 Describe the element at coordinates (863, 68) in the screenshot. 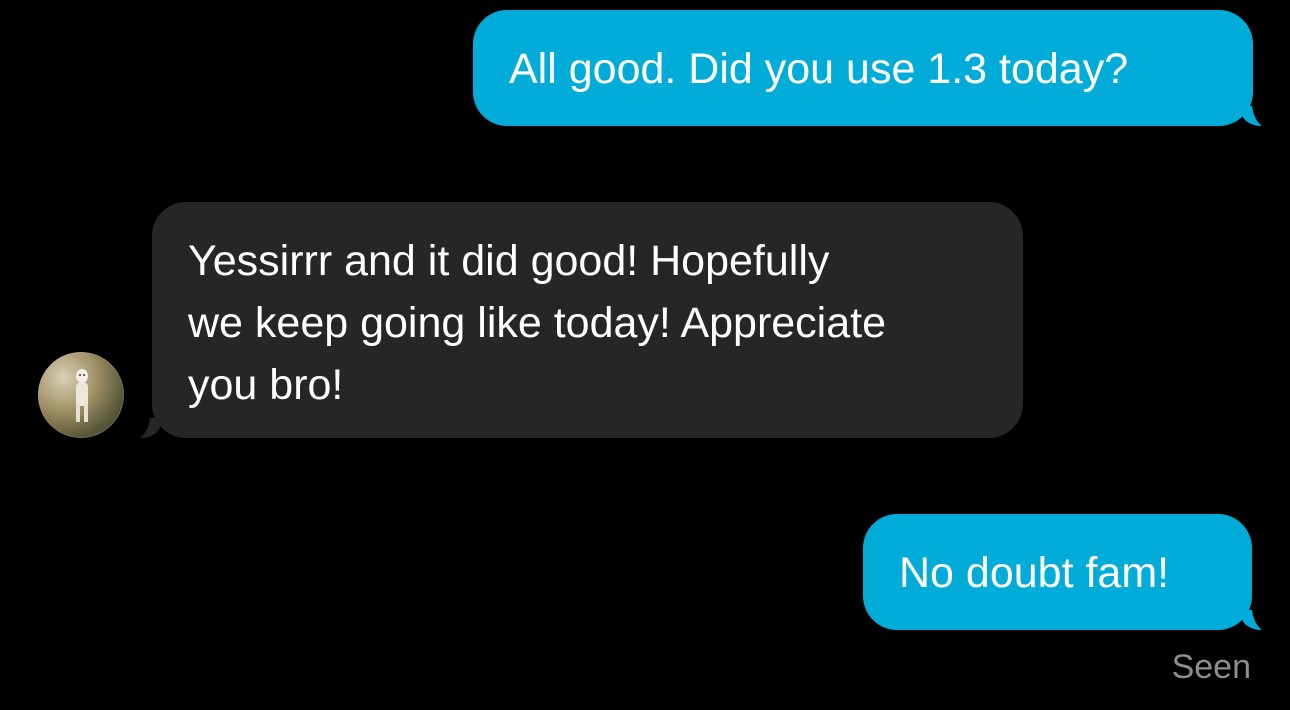

I see `sent-message-bubble: All good. Did you use 1.3 today?` at that location.